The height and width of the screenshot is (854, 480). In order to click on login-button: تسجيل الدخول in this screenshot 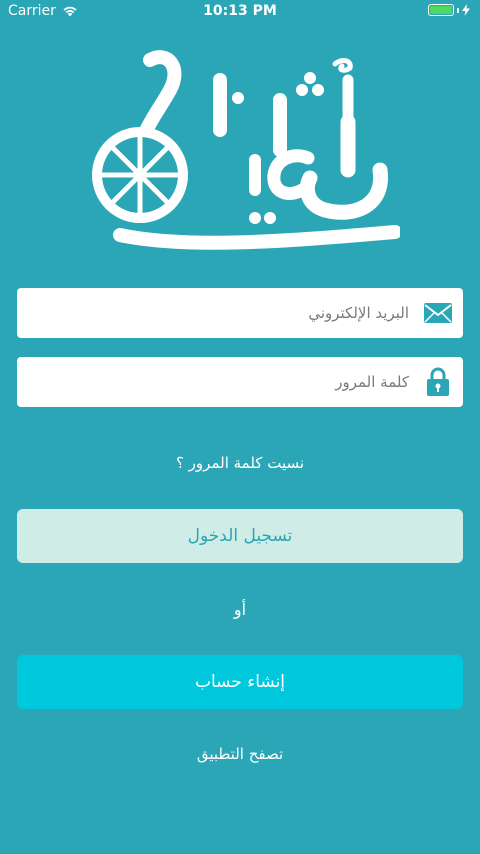, I will do `click(240, 536)`.